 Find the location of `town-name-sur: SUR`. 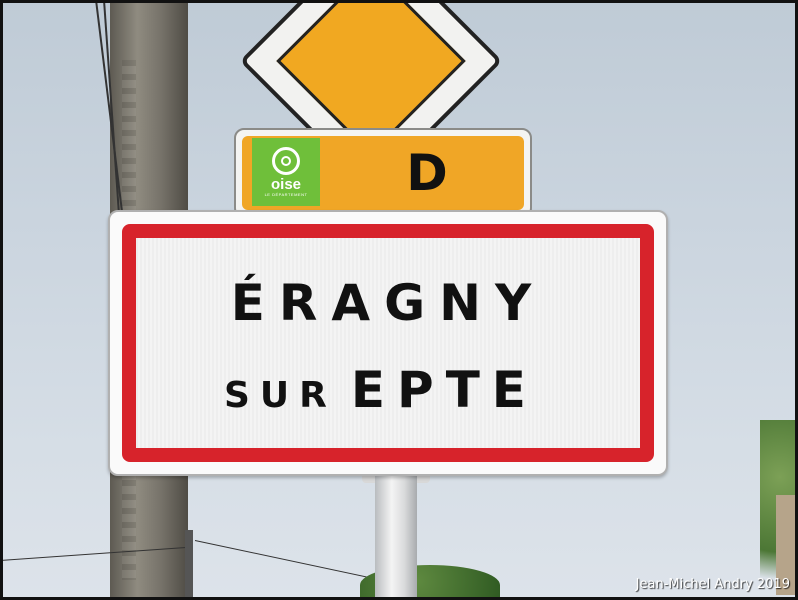

town-name-sur: SUR is located at coordinates (280, 395).